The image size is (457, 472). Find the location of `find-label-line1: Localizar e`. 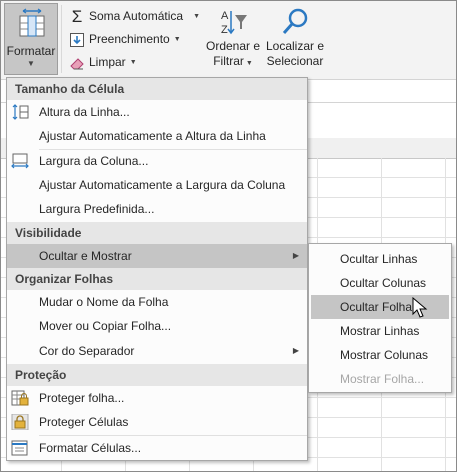

find-label-line1: Localizar e is located at coordinates (295, 46).